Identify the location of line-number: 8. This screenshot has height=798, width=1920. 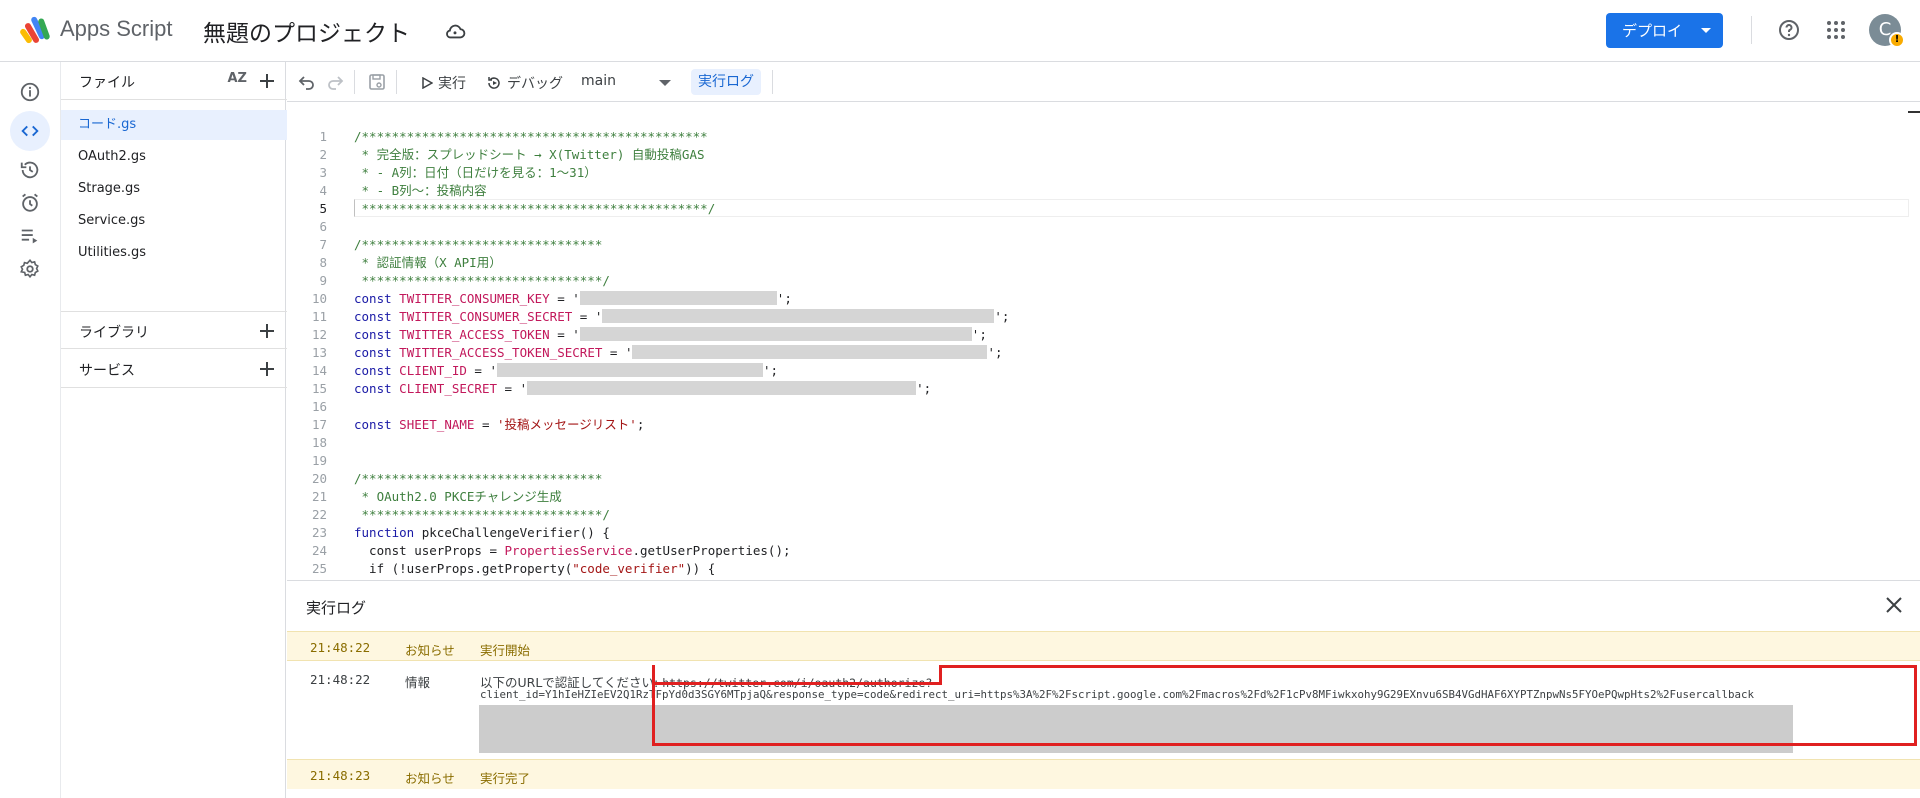
(323, 262).